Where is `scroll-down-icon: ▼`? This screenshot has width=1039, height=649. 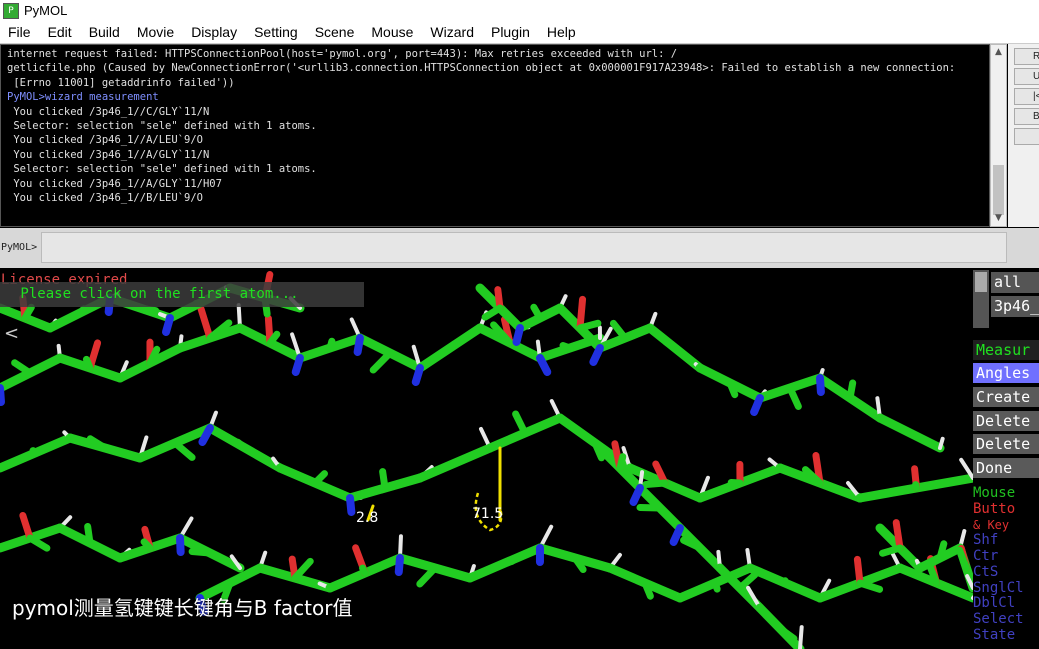 scroll-down-icon: ▼ is located at coordinates (998, 218).